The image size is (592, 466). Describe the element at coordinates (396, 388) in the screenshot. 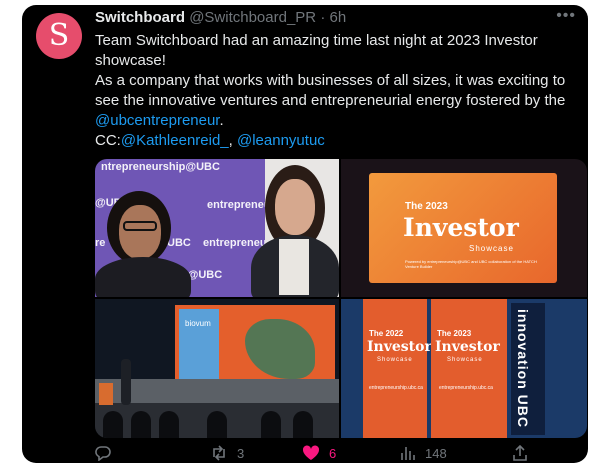

I see `banner-2022-url: entrepreneurship.ubc.ca` at that location.